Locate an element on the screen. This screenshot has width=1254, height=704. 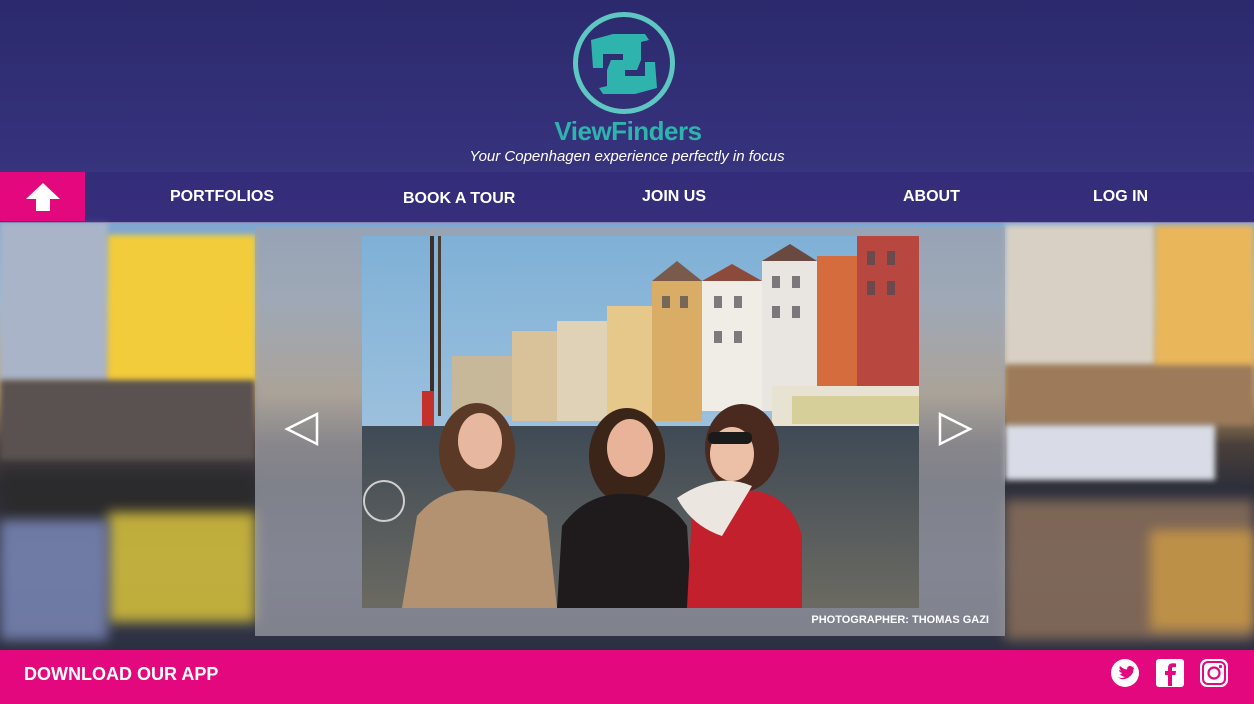
next-photo-button is located at coordinates (956, 429).